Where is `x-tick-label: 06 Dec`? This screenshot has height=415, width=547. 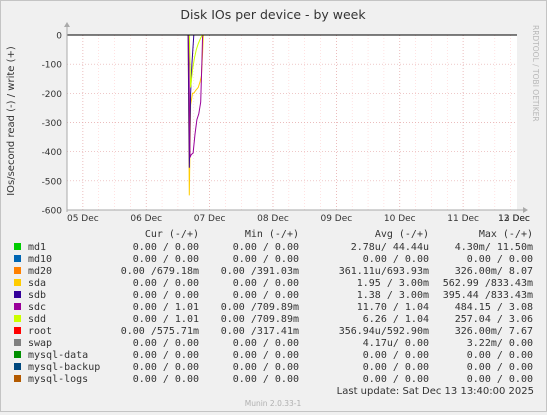 x-tick-label: 06 Dec is located at coordinates (146, 219).